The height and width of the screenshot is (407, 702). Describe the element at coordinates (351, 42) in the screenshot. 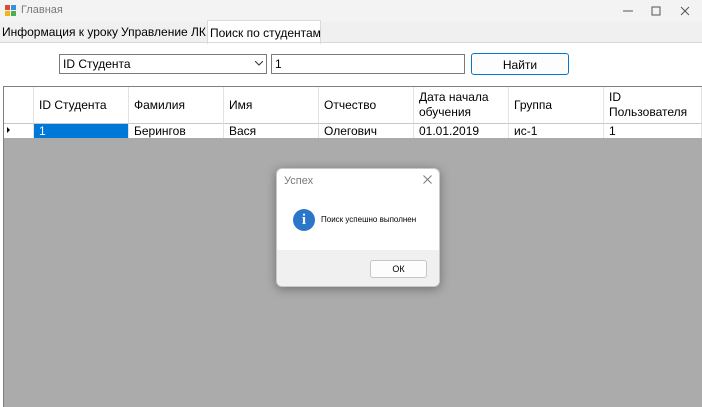

I see `tab-divider` at that location.